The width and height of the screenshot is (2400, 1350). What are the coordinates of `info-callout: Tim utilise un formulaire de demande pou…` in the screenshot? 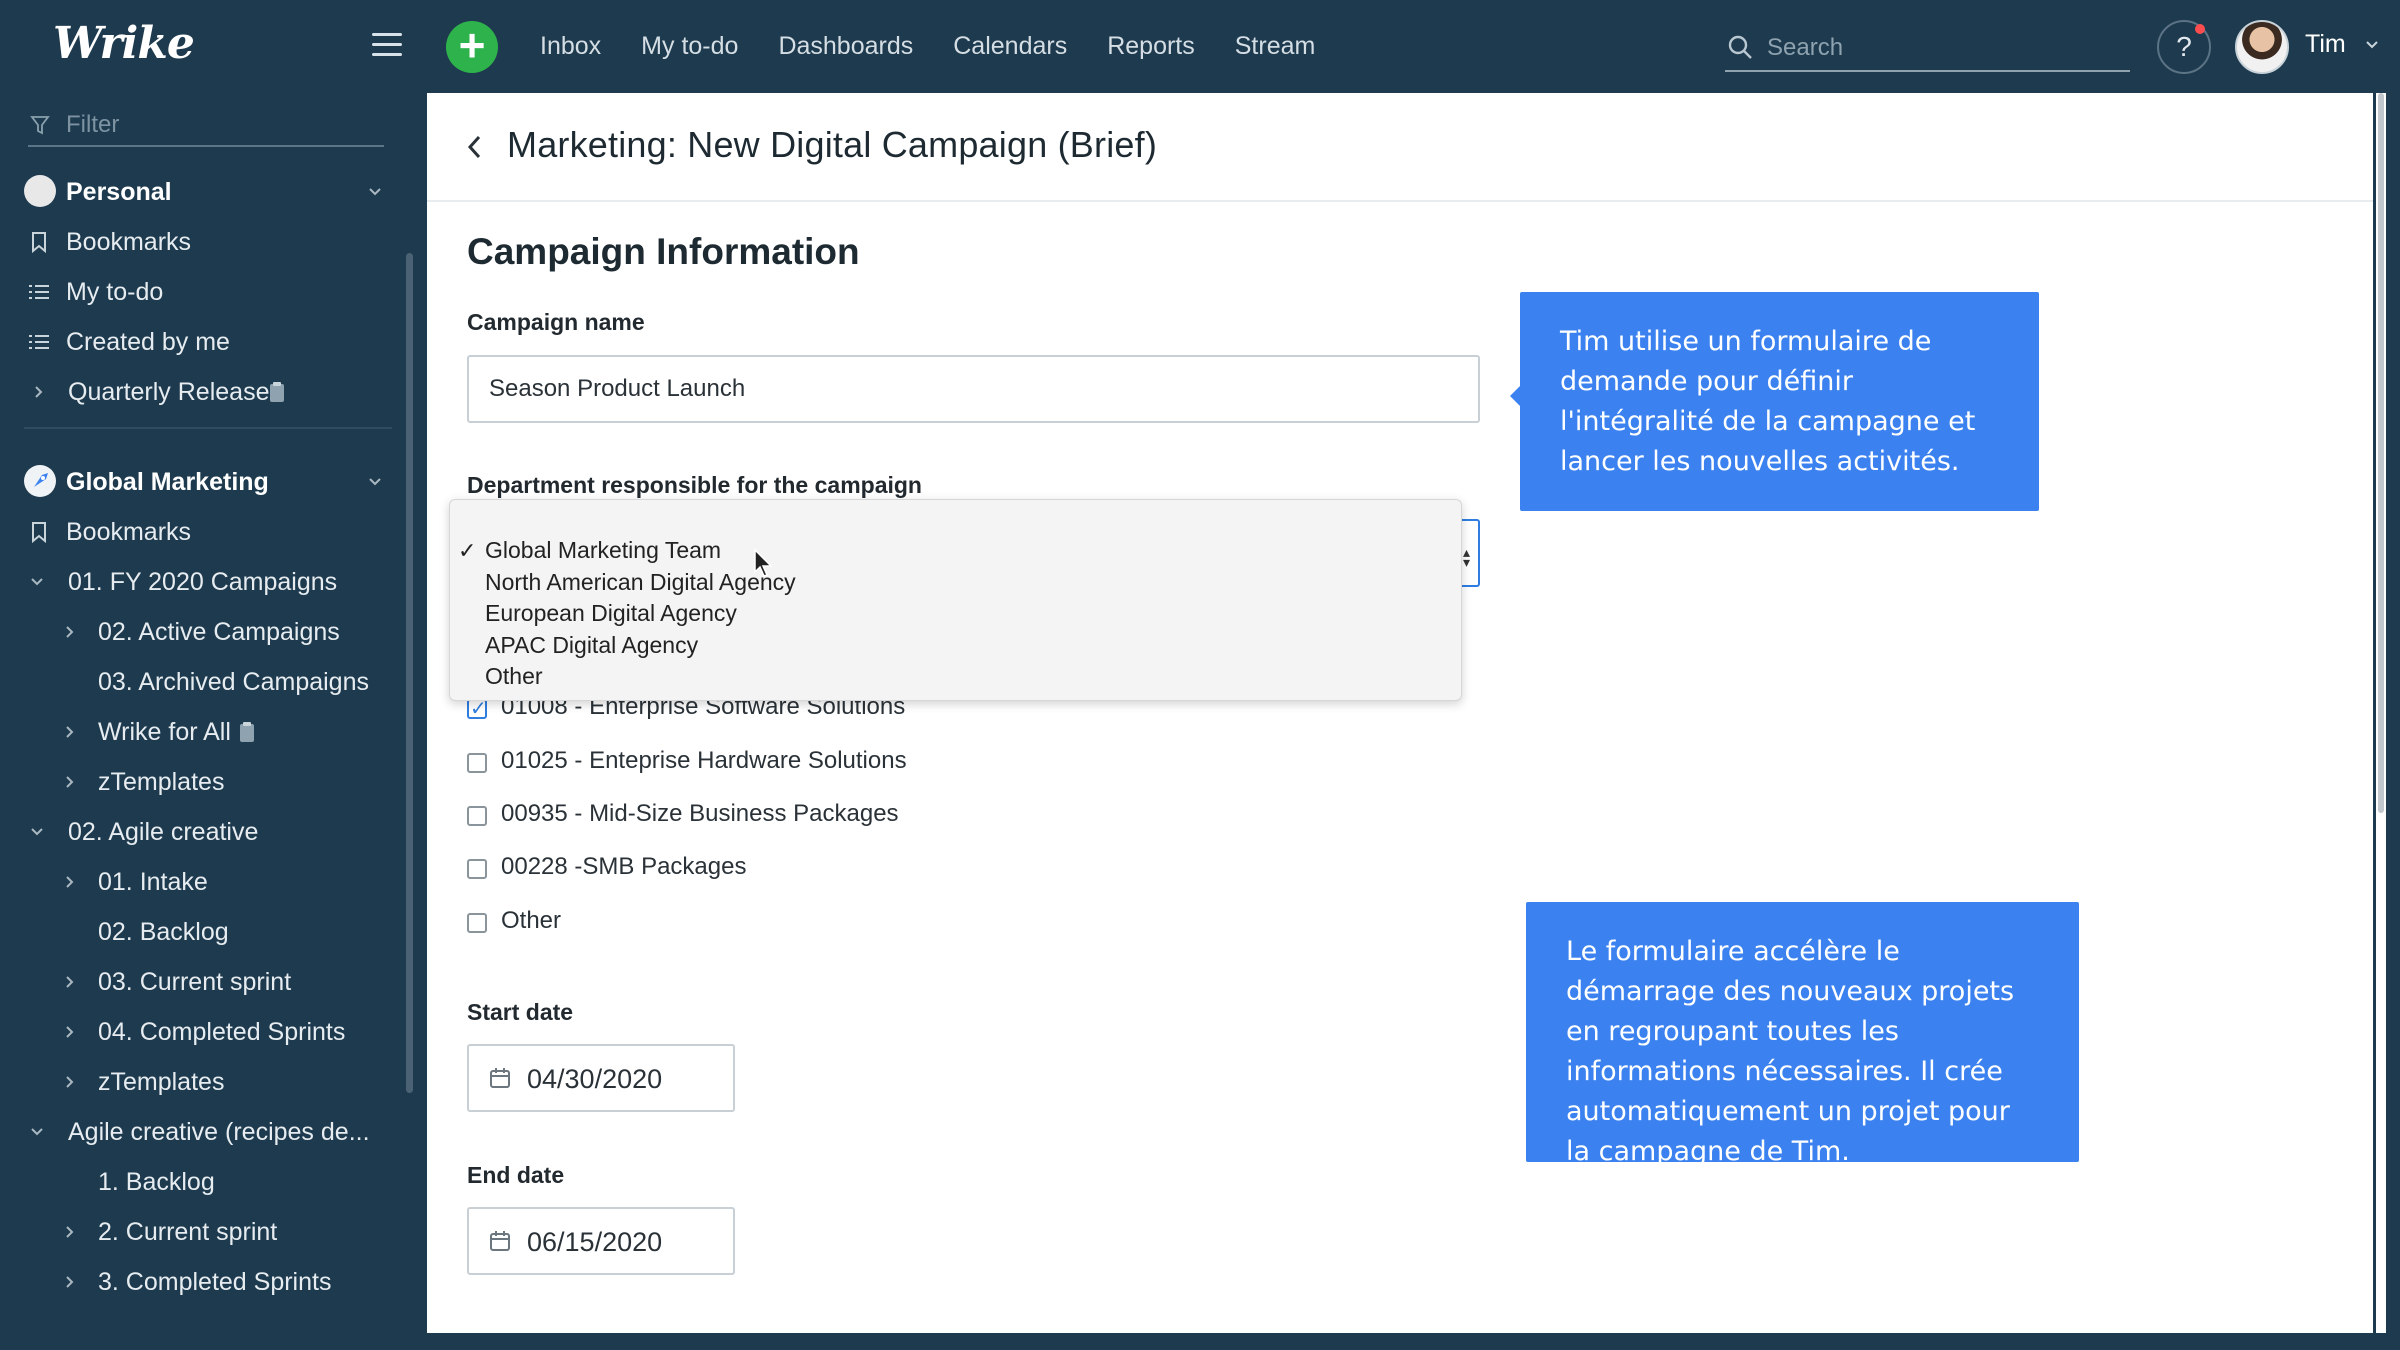 It's located at (1779, 401).